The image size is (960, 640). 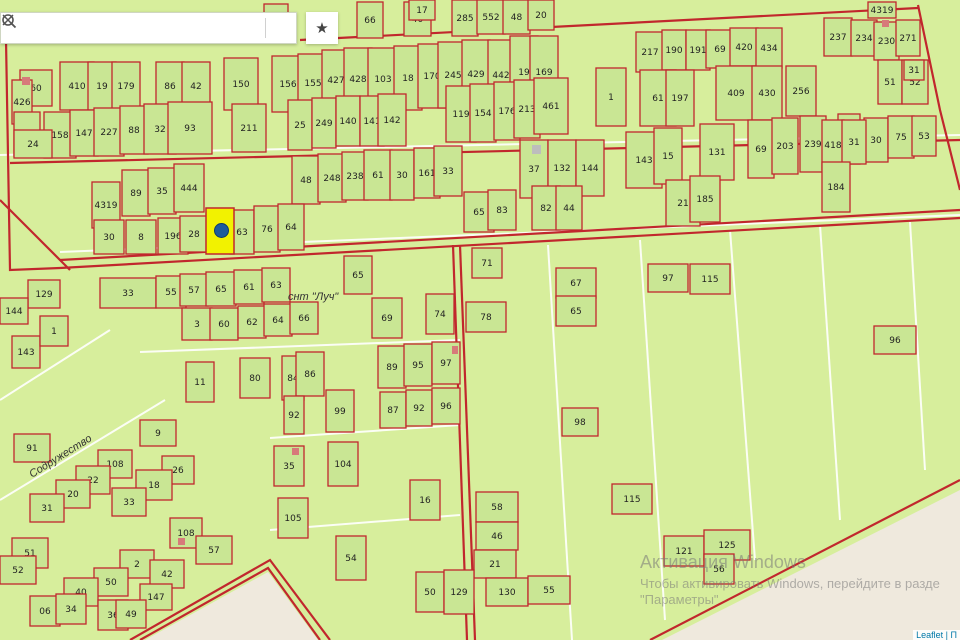 What do you see at coordinates (924, 136) in the screenshot?
I see `parcel: 53` at bounding box center [924, 136].